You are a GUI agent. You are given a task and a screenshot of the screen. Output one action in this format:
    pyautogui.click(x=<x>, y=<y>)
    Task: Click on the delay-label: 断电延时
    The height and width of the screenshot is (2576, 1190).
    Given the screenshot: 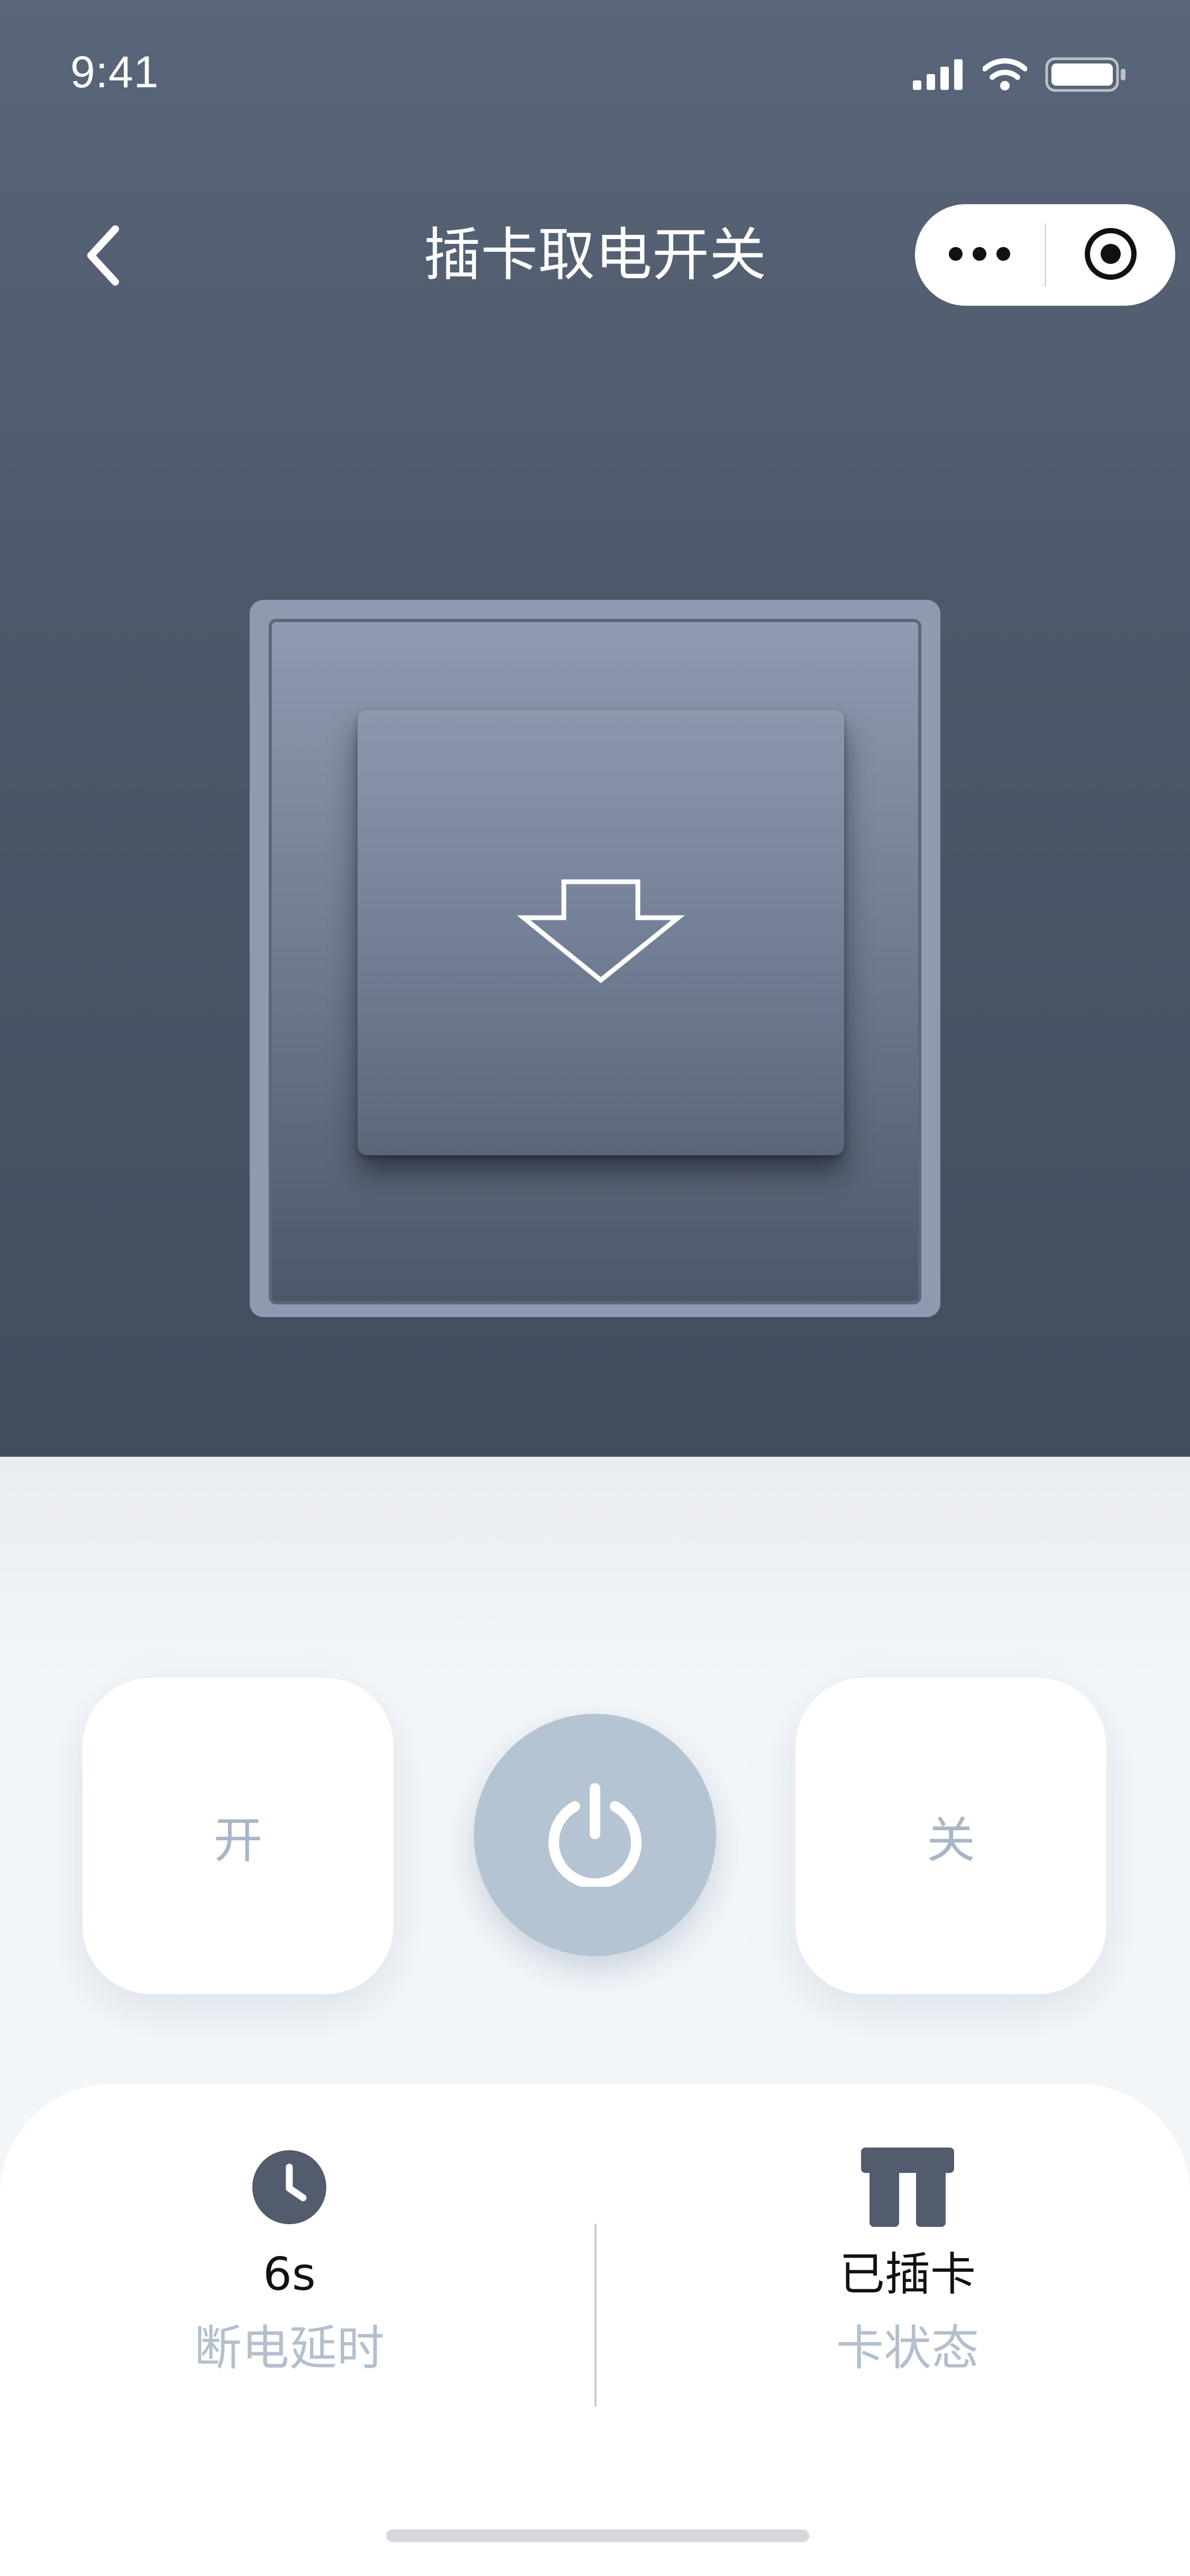 What is the action you would take?
    pyautogui.click(x=289, y=2348)
    